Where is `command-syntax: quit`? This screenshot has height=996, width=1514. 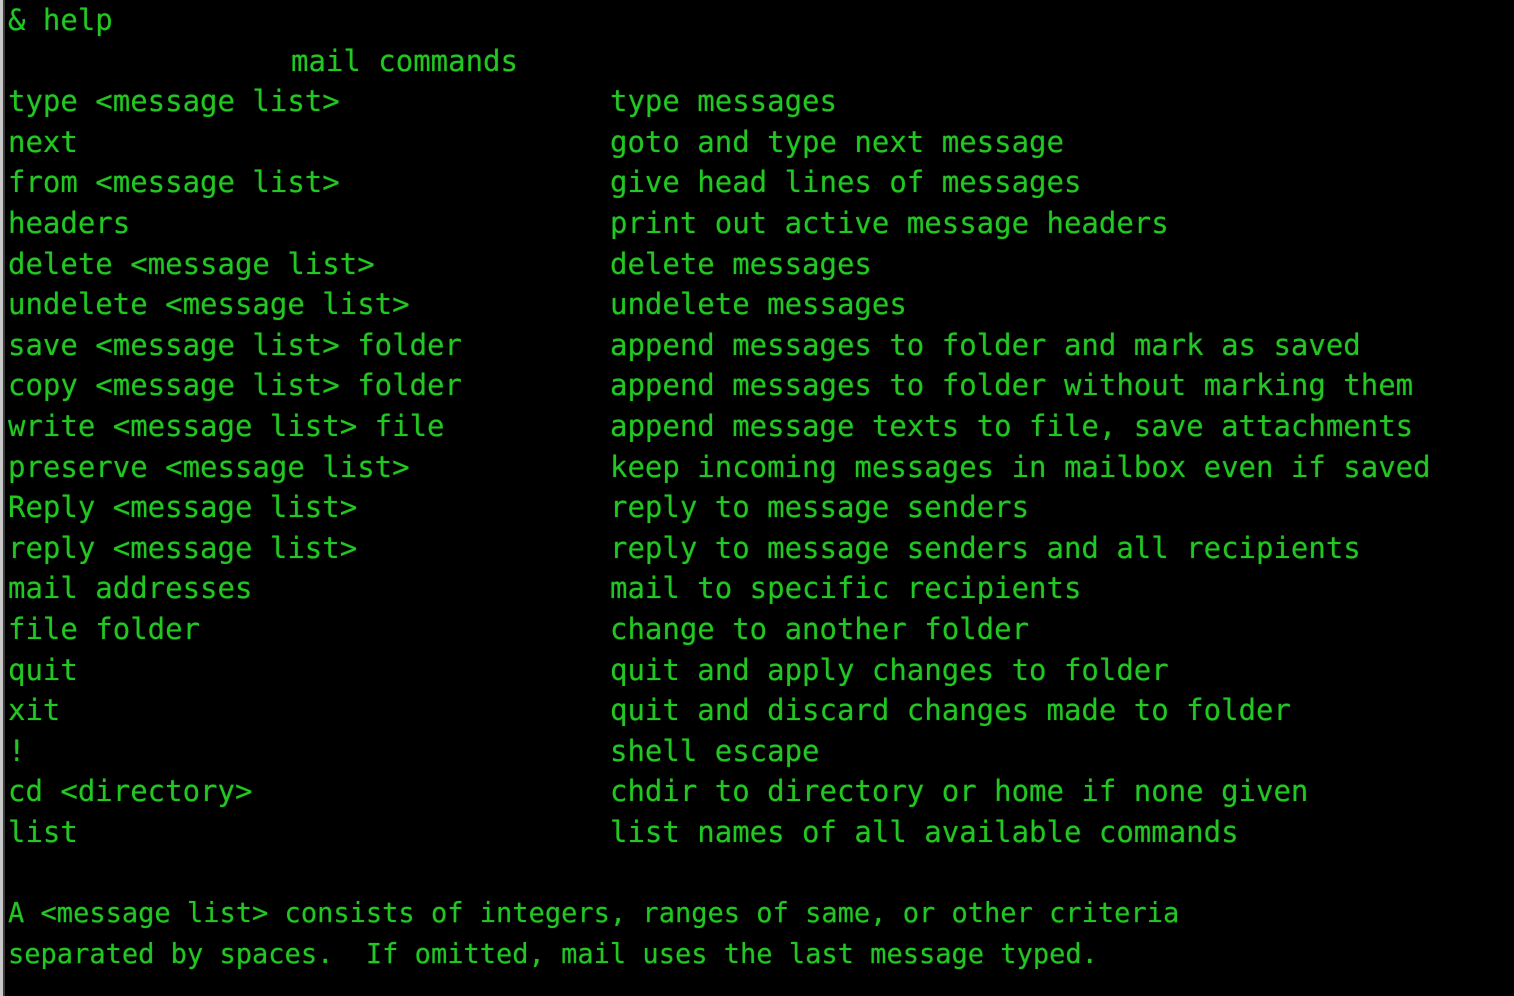
command-syntax: quit is located at coordinates (43, 669).